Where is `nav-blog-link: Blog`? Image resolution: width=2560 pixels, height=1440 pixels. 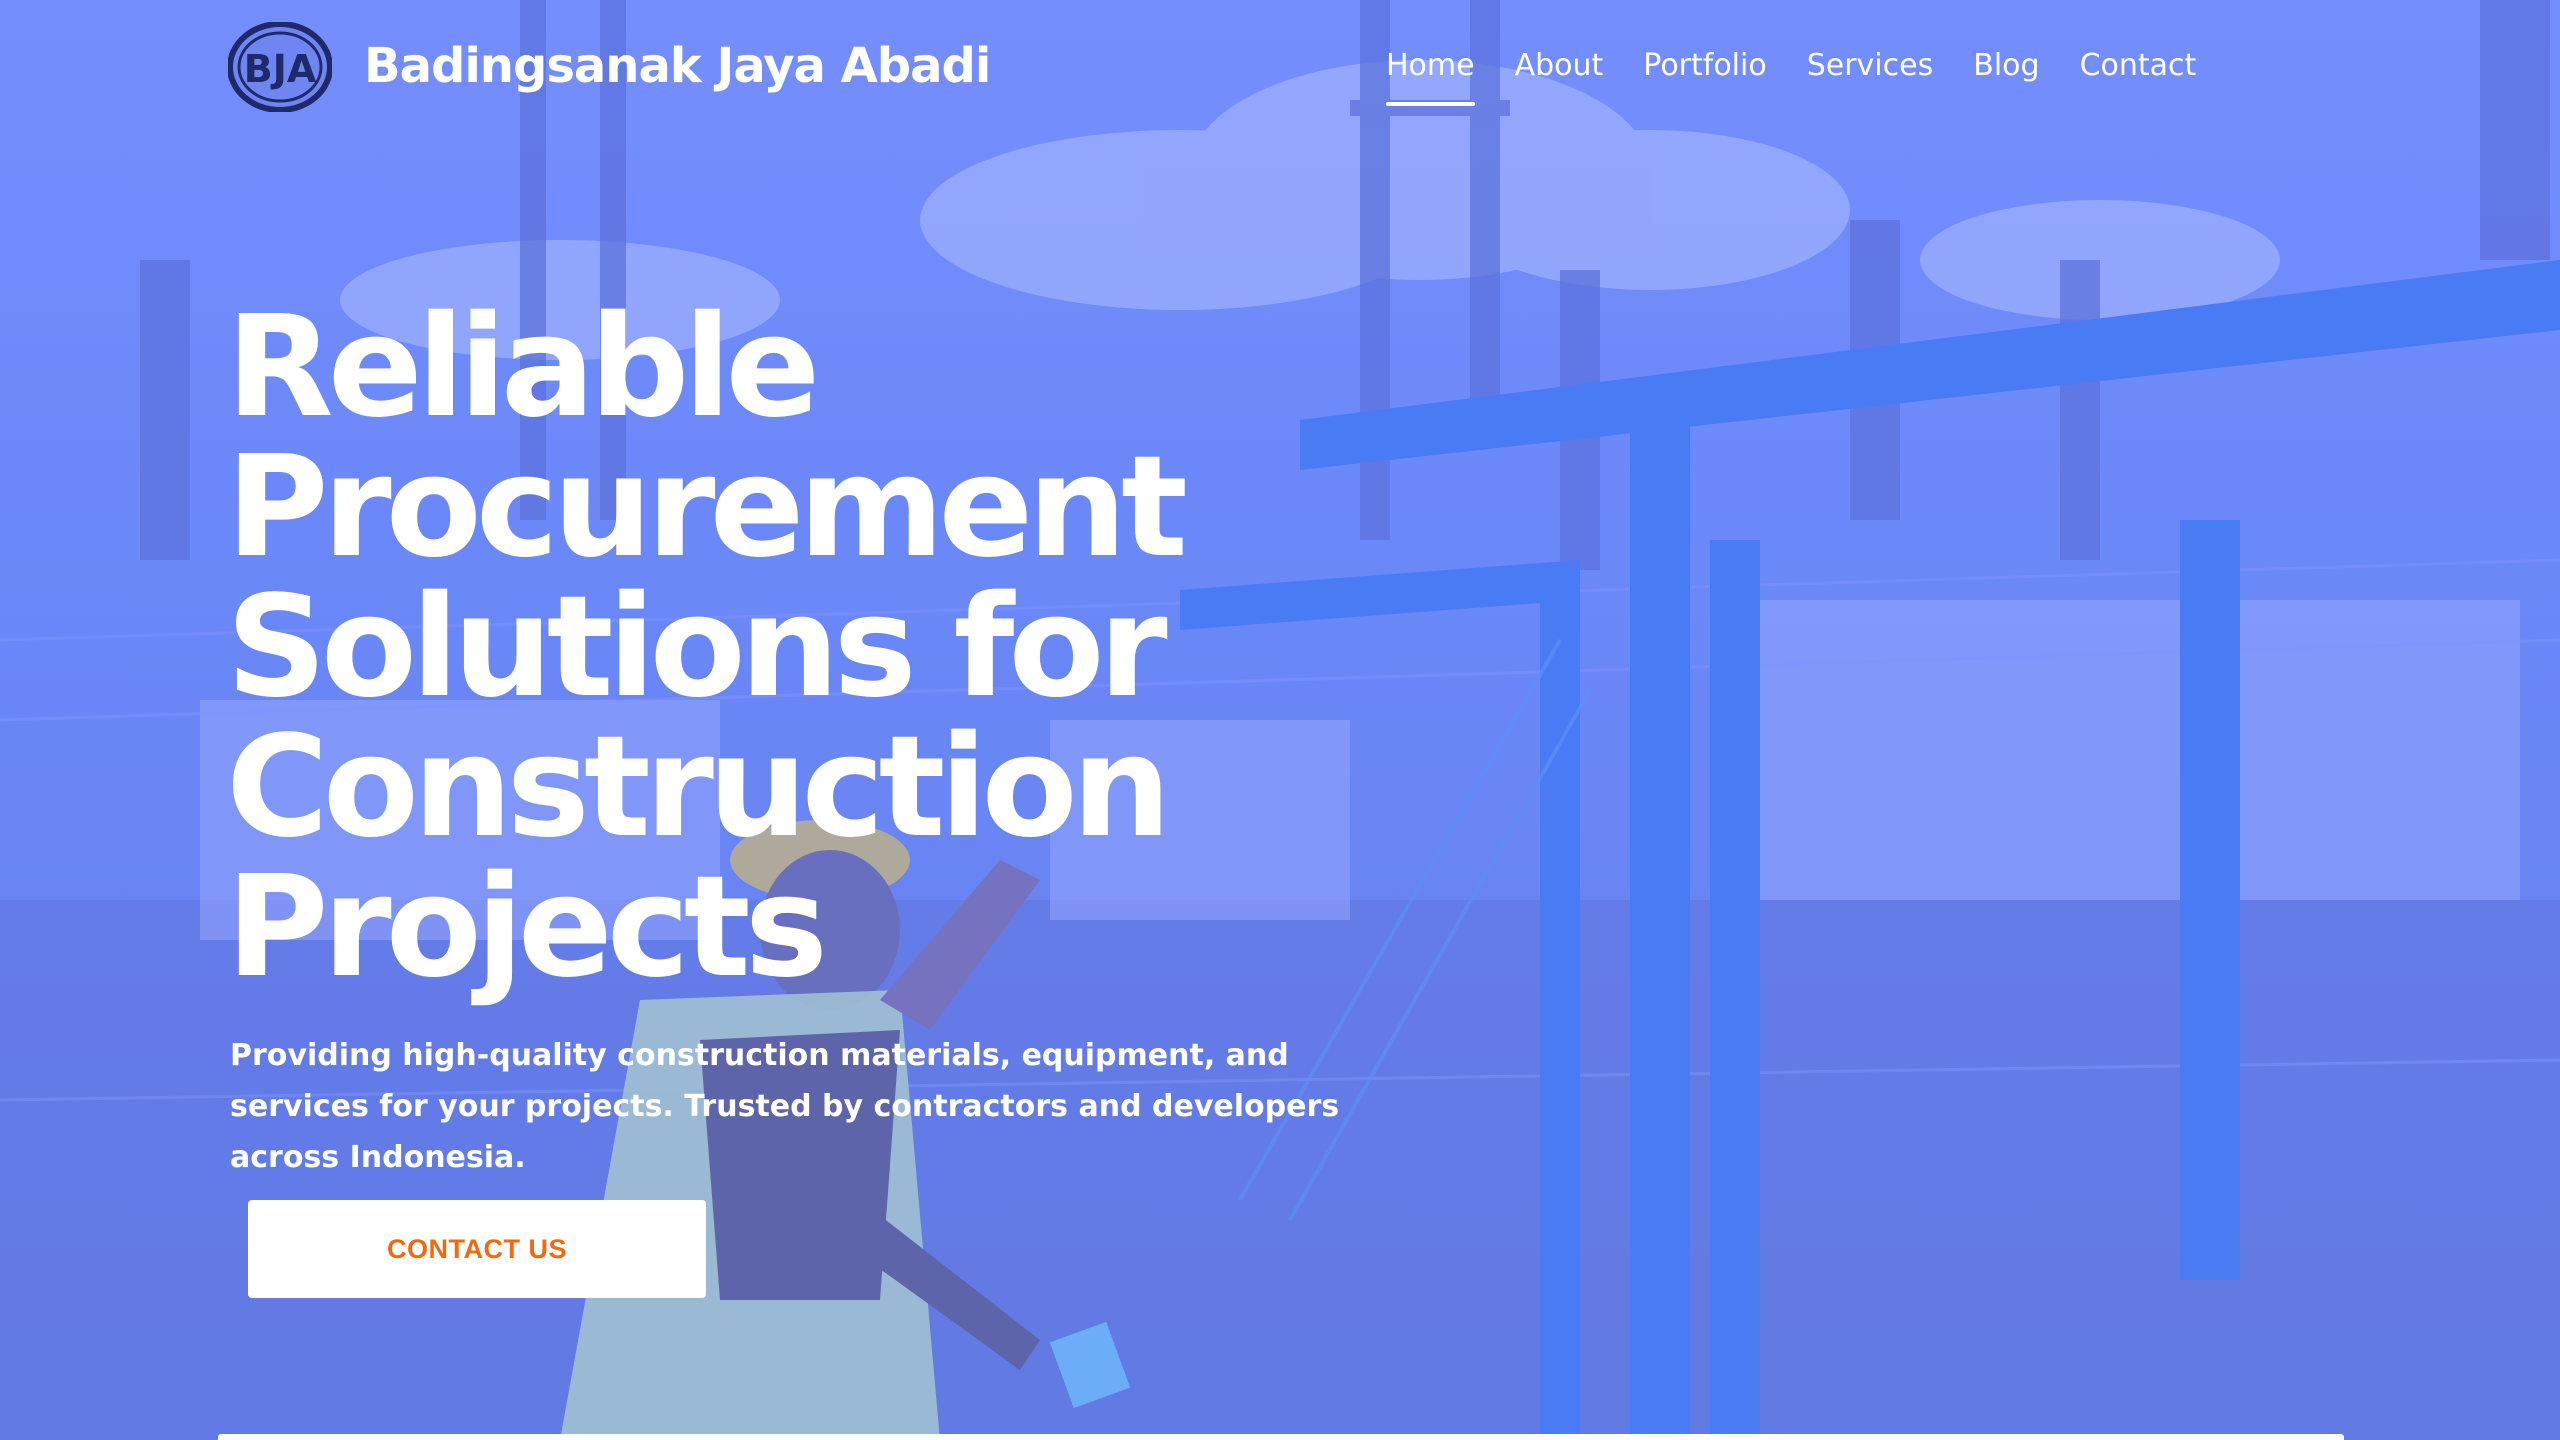
nav-blog-link: Blog is located at coordinates (2006, 66).